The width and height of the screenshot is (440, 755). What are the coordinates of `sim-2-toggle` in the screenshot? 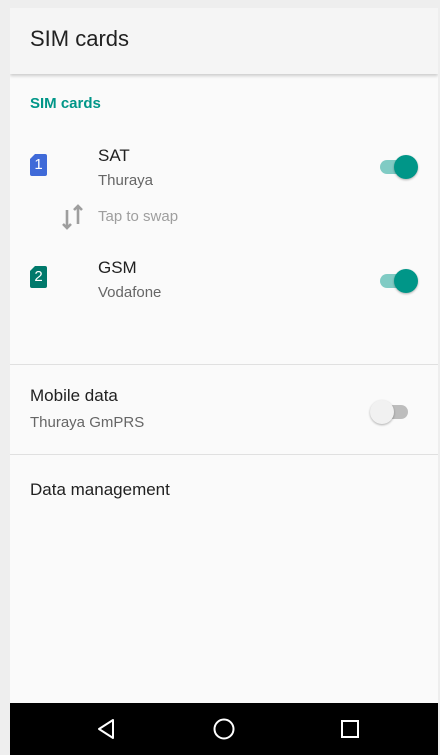 It's located at (398, 281).